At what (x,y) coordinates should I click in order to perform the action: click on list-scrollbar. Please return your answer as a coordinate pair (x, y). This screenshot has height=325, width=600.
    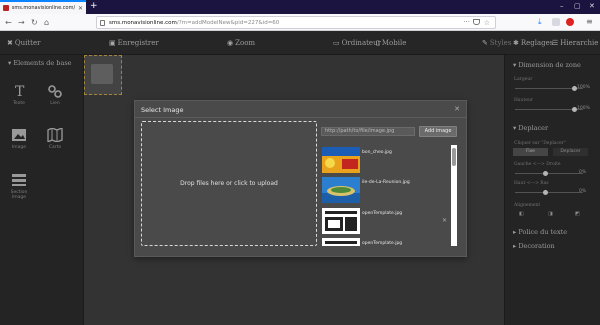
    Looking at the image, I should click on (454, 195).